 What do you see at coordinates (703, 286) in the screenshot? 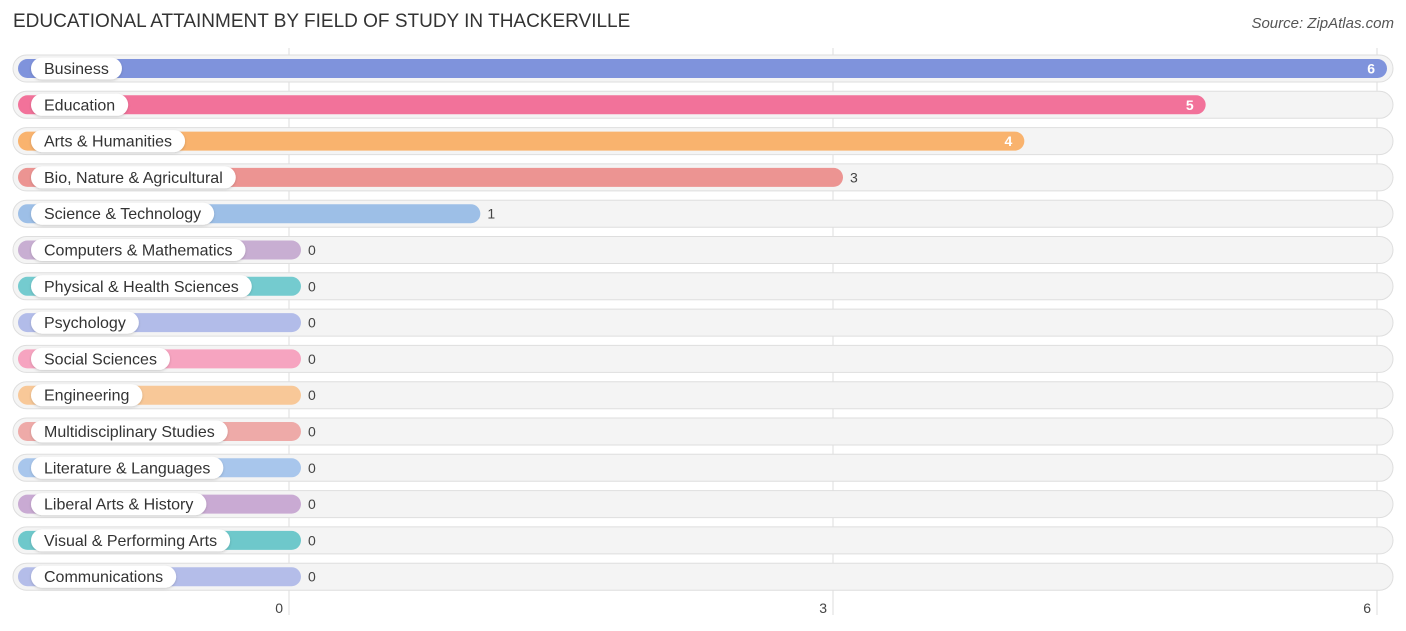
I see `bar-row: Physical & Health Sciences 0` at bounding box center [703, 286].